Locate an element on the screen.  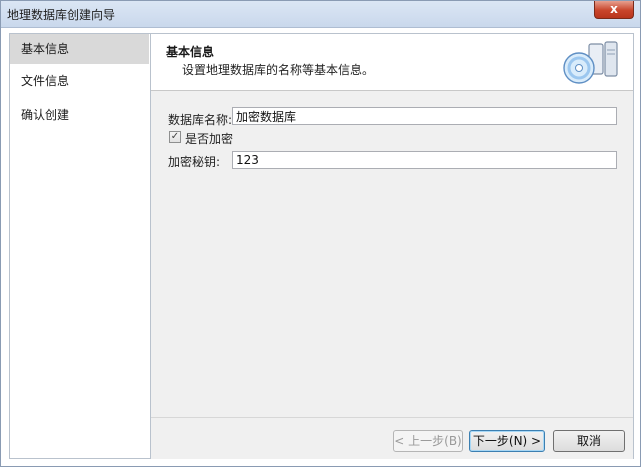
check-mark-icon: ✓ is located at coordinates (175, 136).